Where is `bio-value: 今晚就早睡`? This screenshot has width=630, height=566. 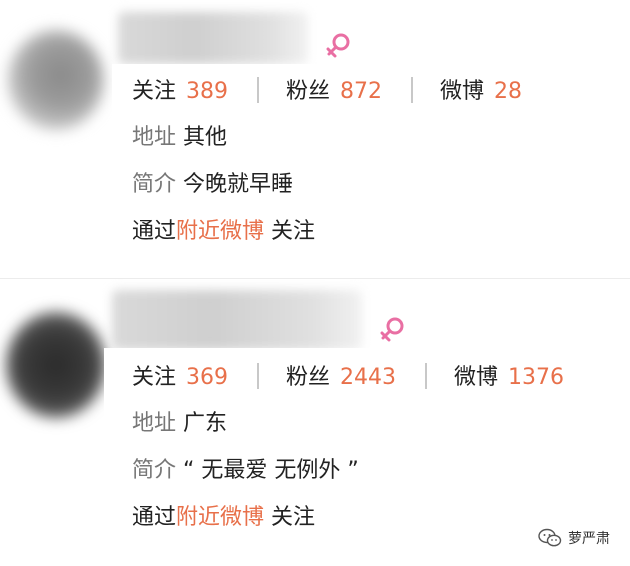 bio-value: 今晚就早睡 is located at coordinates (238, 184).